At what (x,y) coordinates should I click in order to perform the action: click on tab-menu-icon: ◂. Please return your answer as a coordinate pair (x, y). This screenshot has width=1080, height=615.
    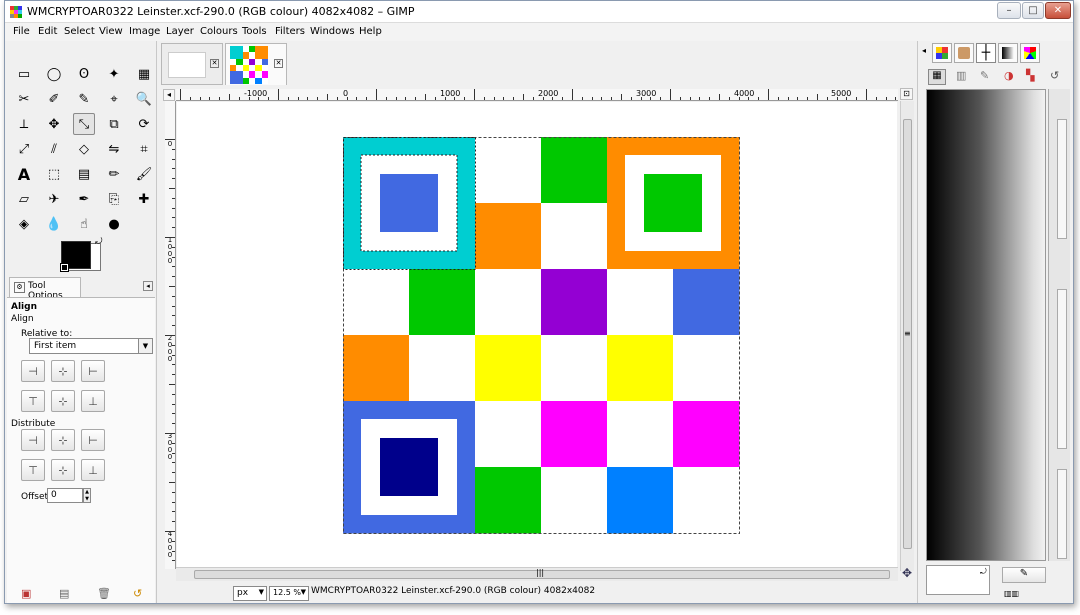
    Looking at the image, I should click on (148, 286).